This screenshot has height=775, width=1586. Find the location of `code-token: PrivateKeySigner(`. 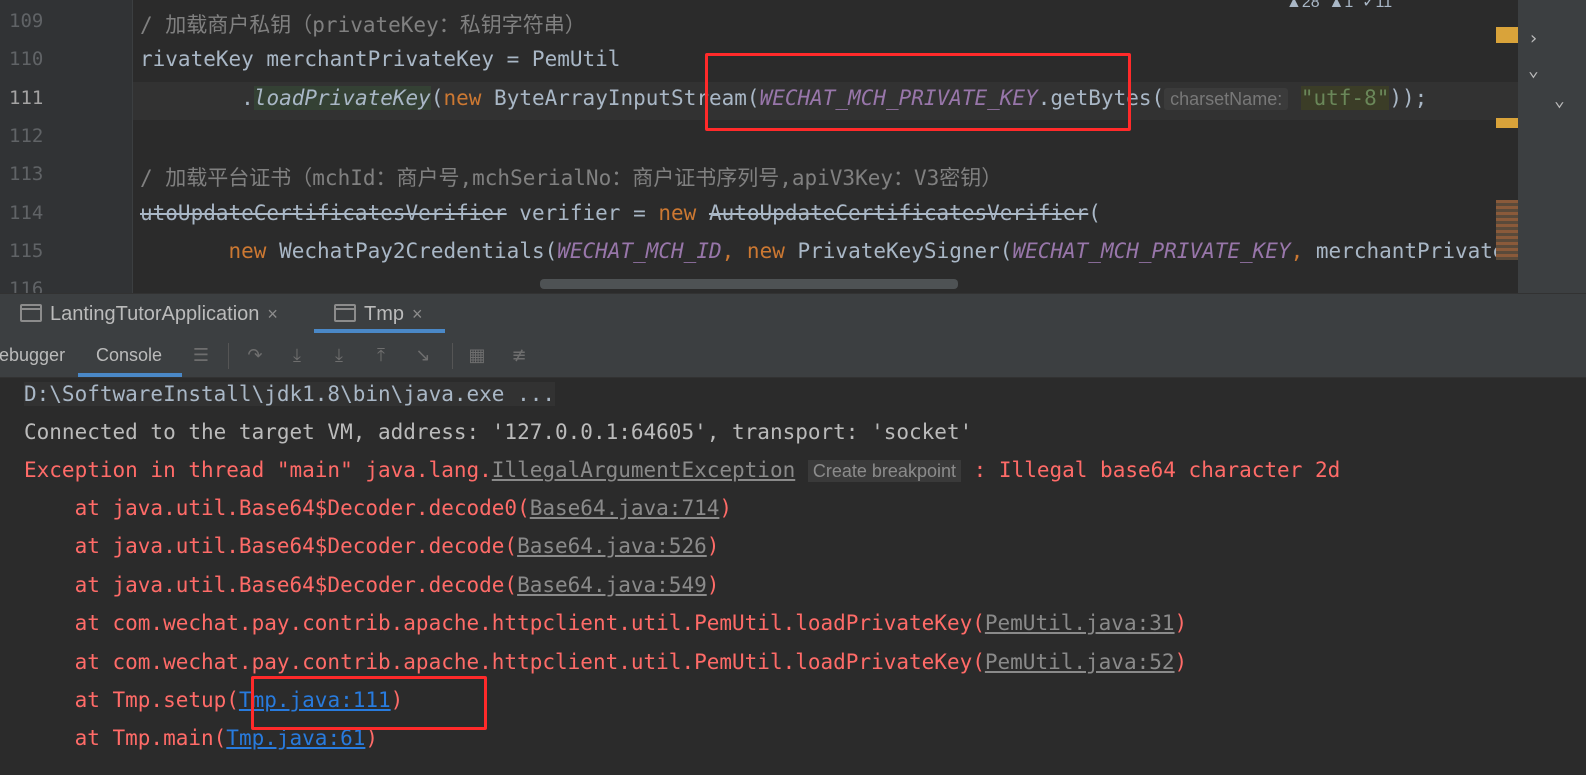

code-token: PrivateKeySigner( is located at coordinates (898, 250).